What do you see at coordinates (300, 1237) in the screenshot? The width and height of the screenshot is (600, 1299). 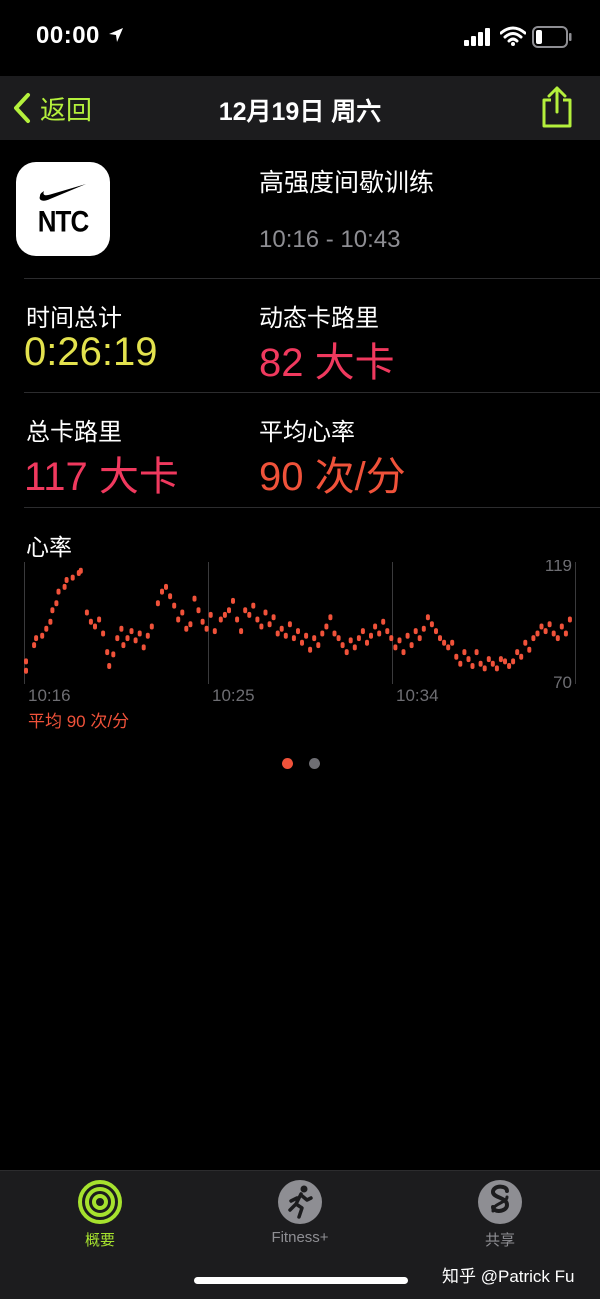 I see `tab-label: Fitness+` at bounding box center [300, 1237].